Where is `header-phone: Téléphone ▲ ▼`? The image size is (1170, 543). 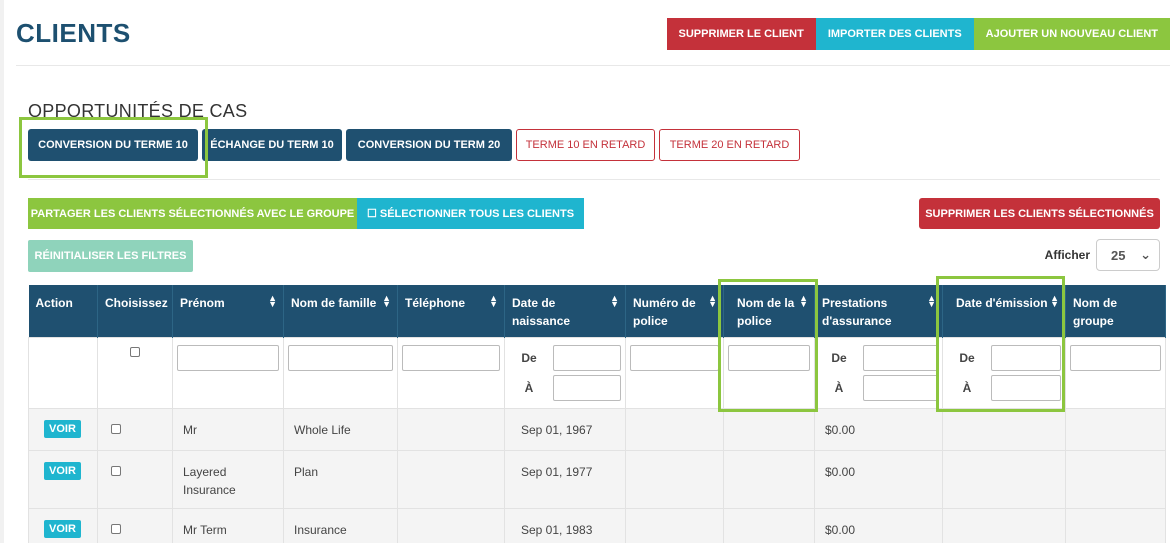 header-phone: Téléphone ▲ ▼ is located at coordinates (451, 311).